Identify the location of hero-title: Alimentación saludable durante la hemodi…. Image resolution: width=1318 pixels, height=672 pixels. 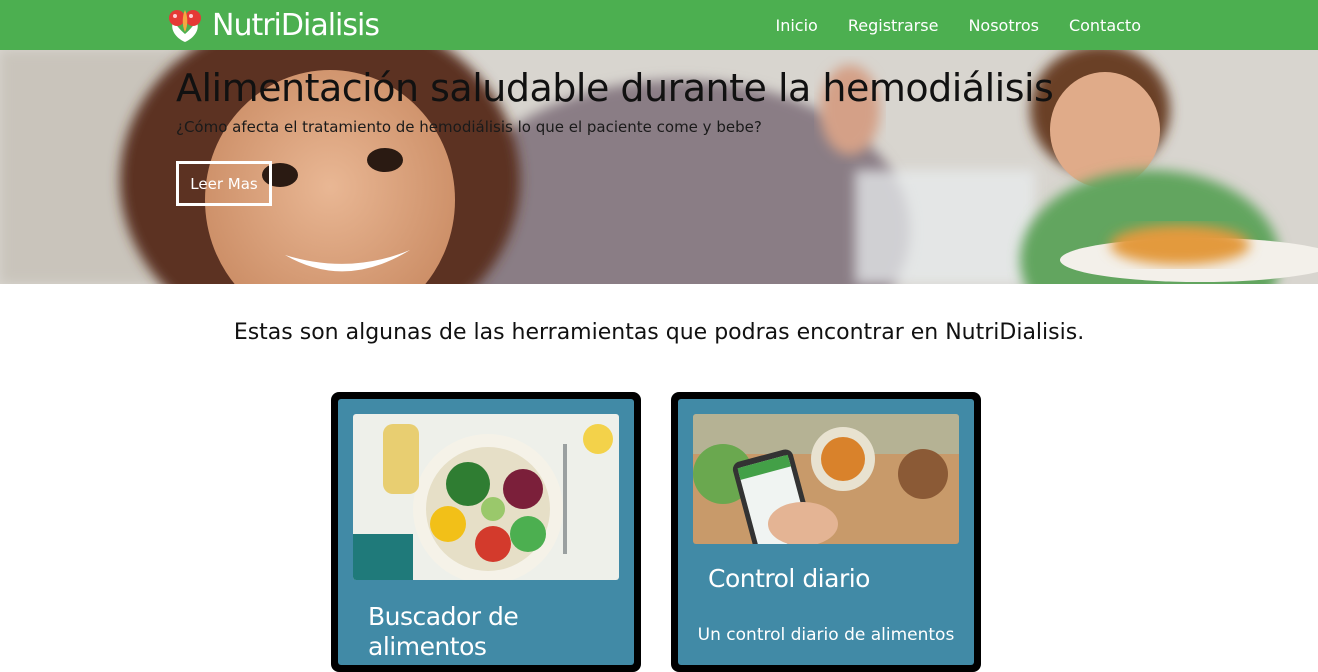
(615, 88).